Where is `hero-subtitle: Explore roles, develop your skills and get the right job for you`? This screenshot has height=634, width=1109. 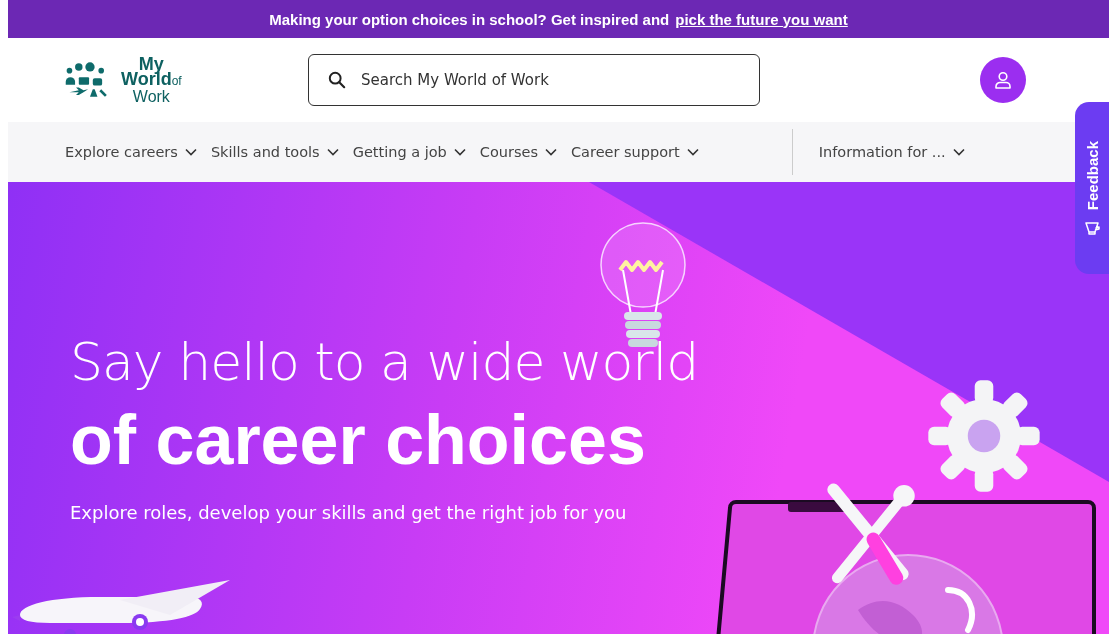 hero-subtitle: Explore roles, develop your skills and get the right job for you is located at coordinates (348, 512).